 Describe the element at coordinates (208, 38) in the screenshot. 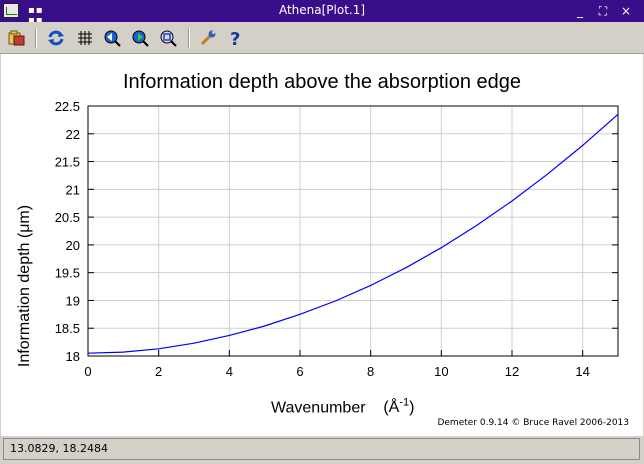

I see `settings-wrench-icon` at that location.